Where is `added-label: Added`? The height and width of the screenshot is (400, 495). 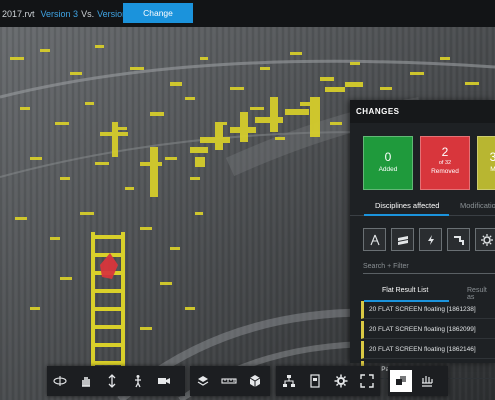
added-label: Added is located at coordinates (388, 169).